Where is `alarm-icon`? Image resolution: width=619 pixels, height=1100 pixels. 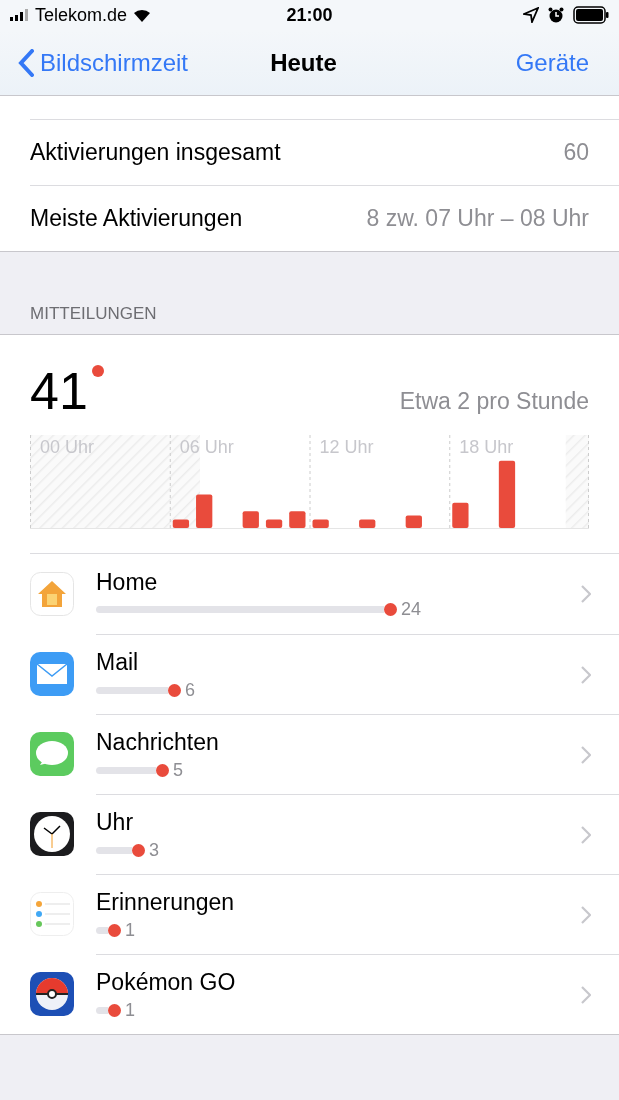 alarm-icon is located at coordinates (556, 15).